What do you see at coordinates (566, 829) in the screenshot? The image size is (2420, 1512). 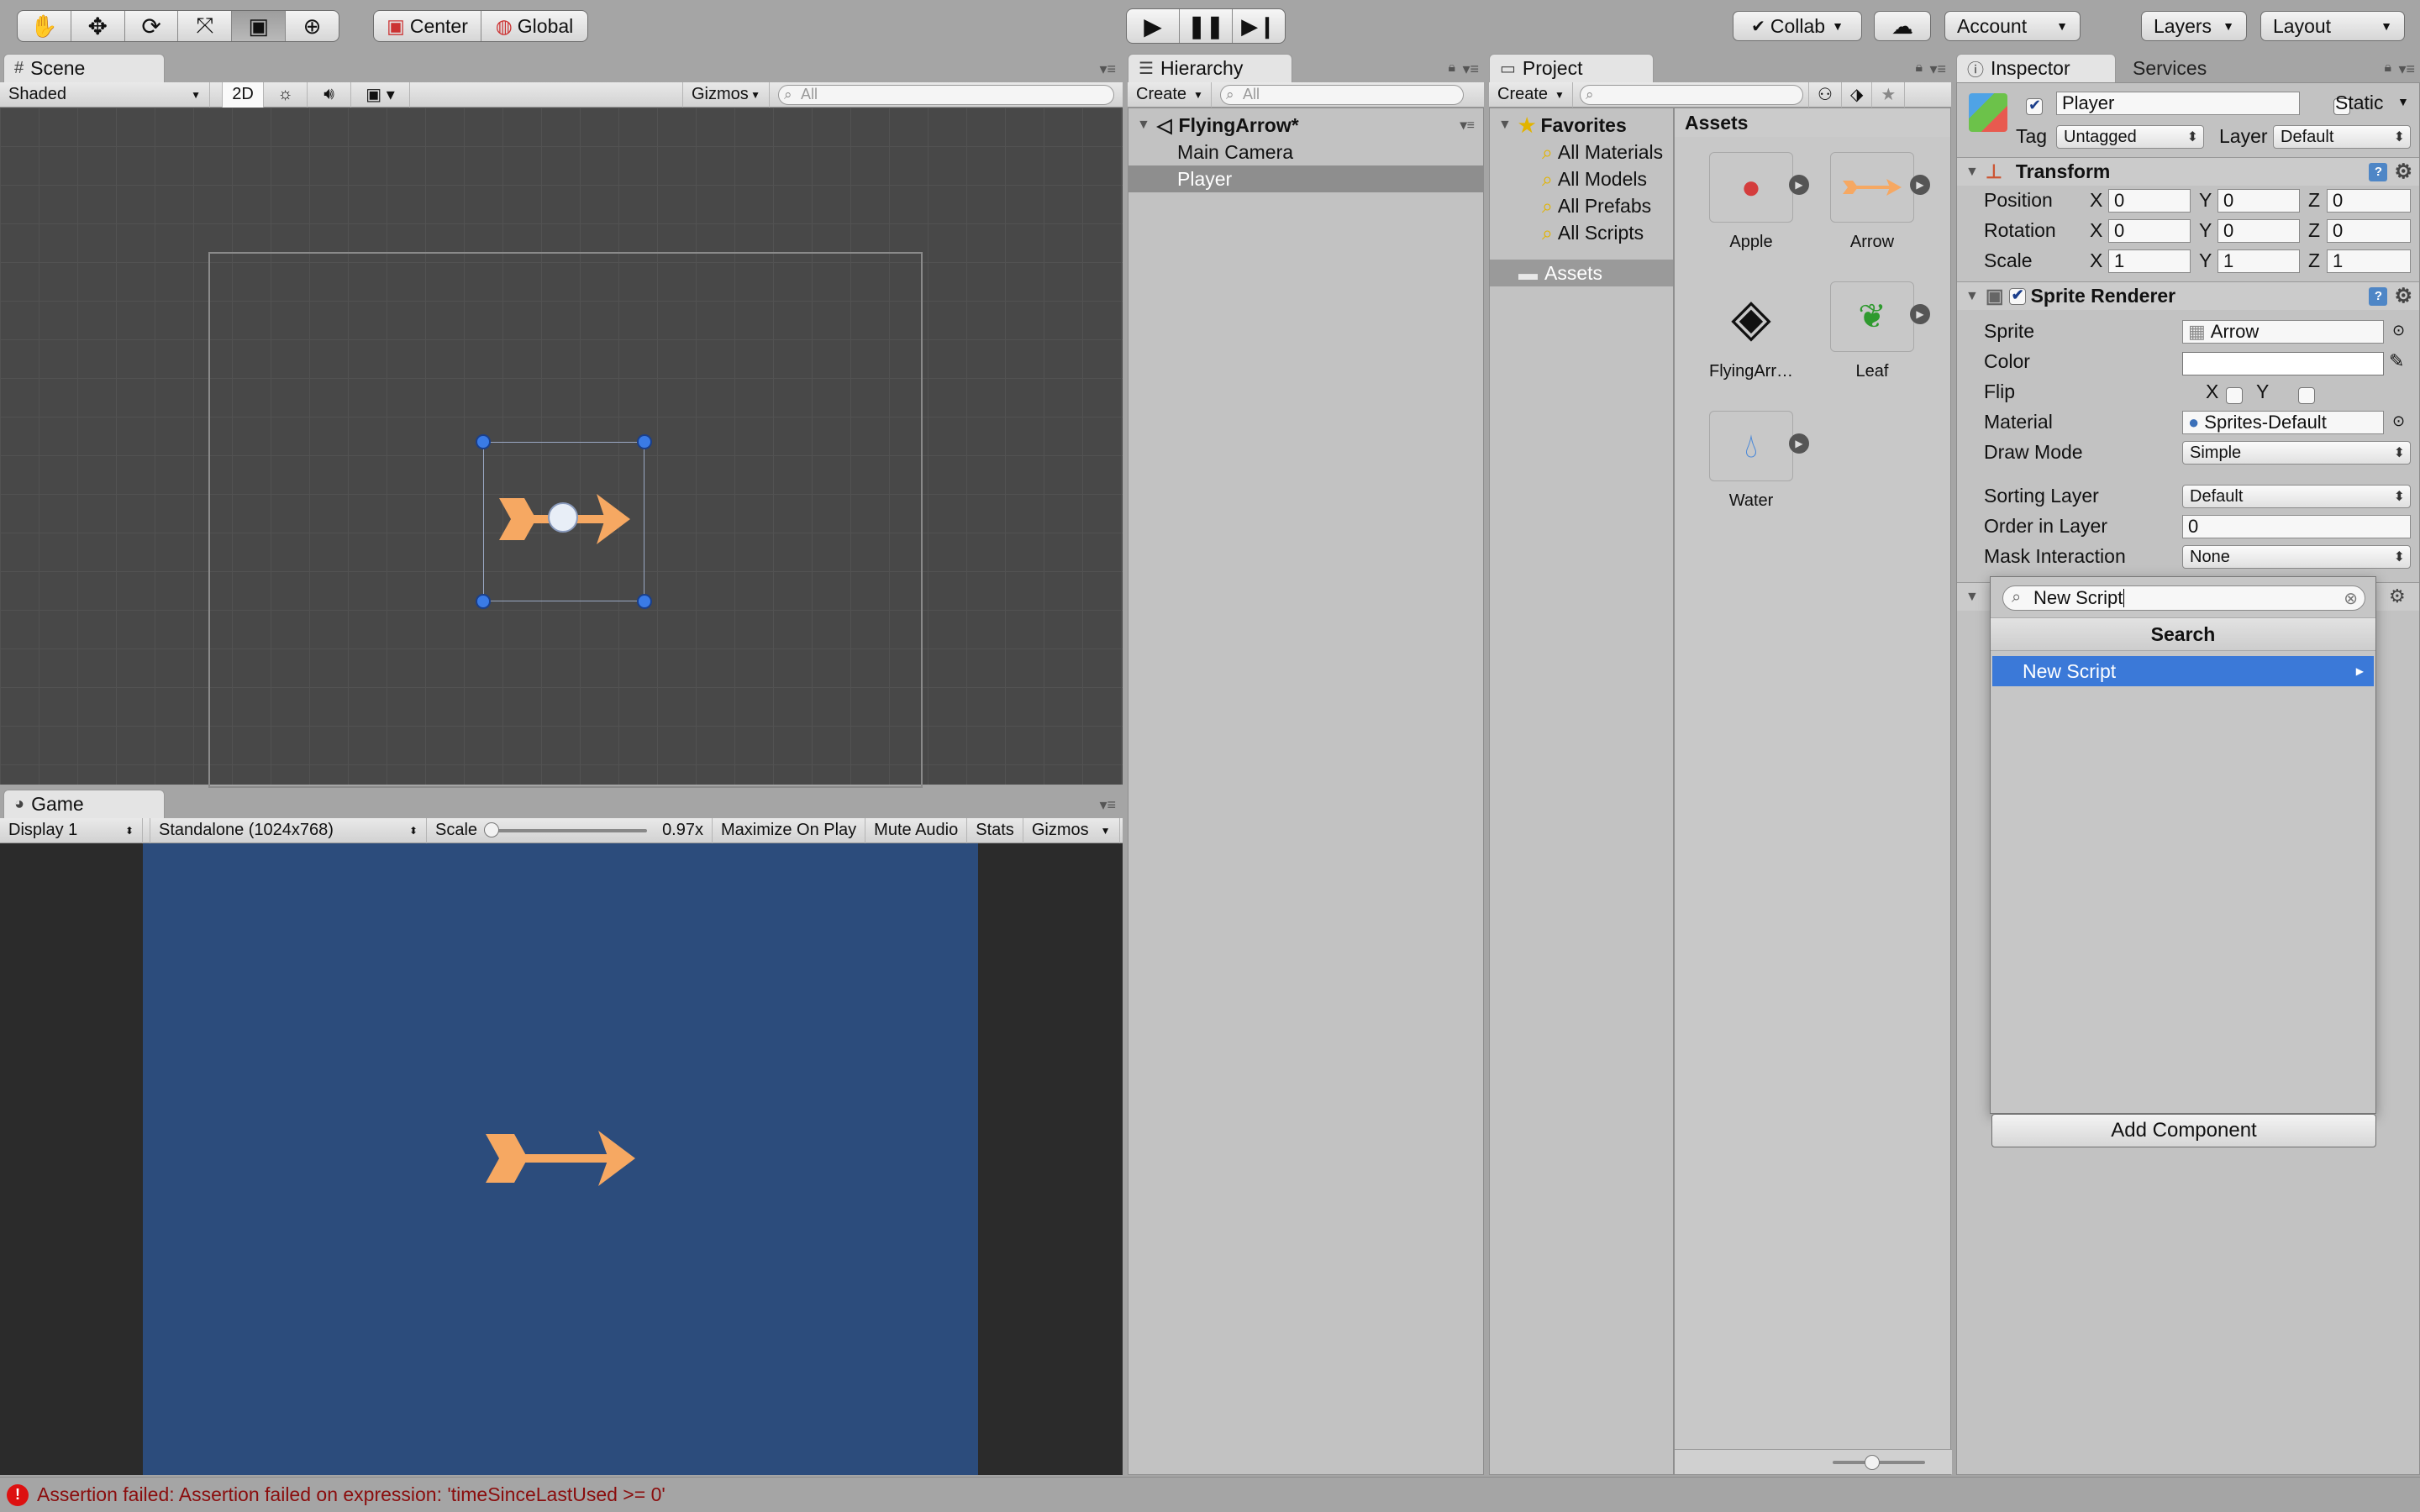 I see `scale-slider` at bounding box center [566, 829].